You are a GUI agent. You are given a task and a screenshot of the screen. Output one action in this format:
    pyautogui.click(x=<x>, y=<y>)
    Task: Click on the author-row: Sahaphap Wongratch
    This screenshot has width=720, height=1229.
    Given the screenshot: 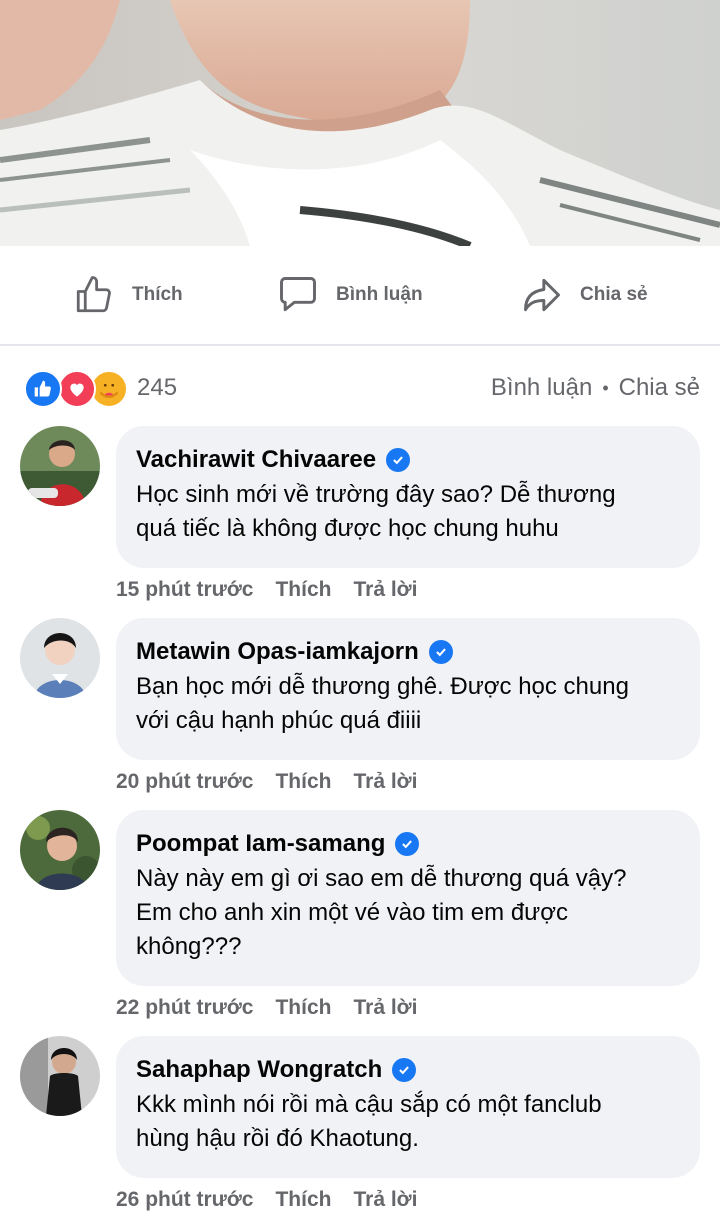 What is the action you would take?
    pyautogui.click(x=408, y=1070)
    